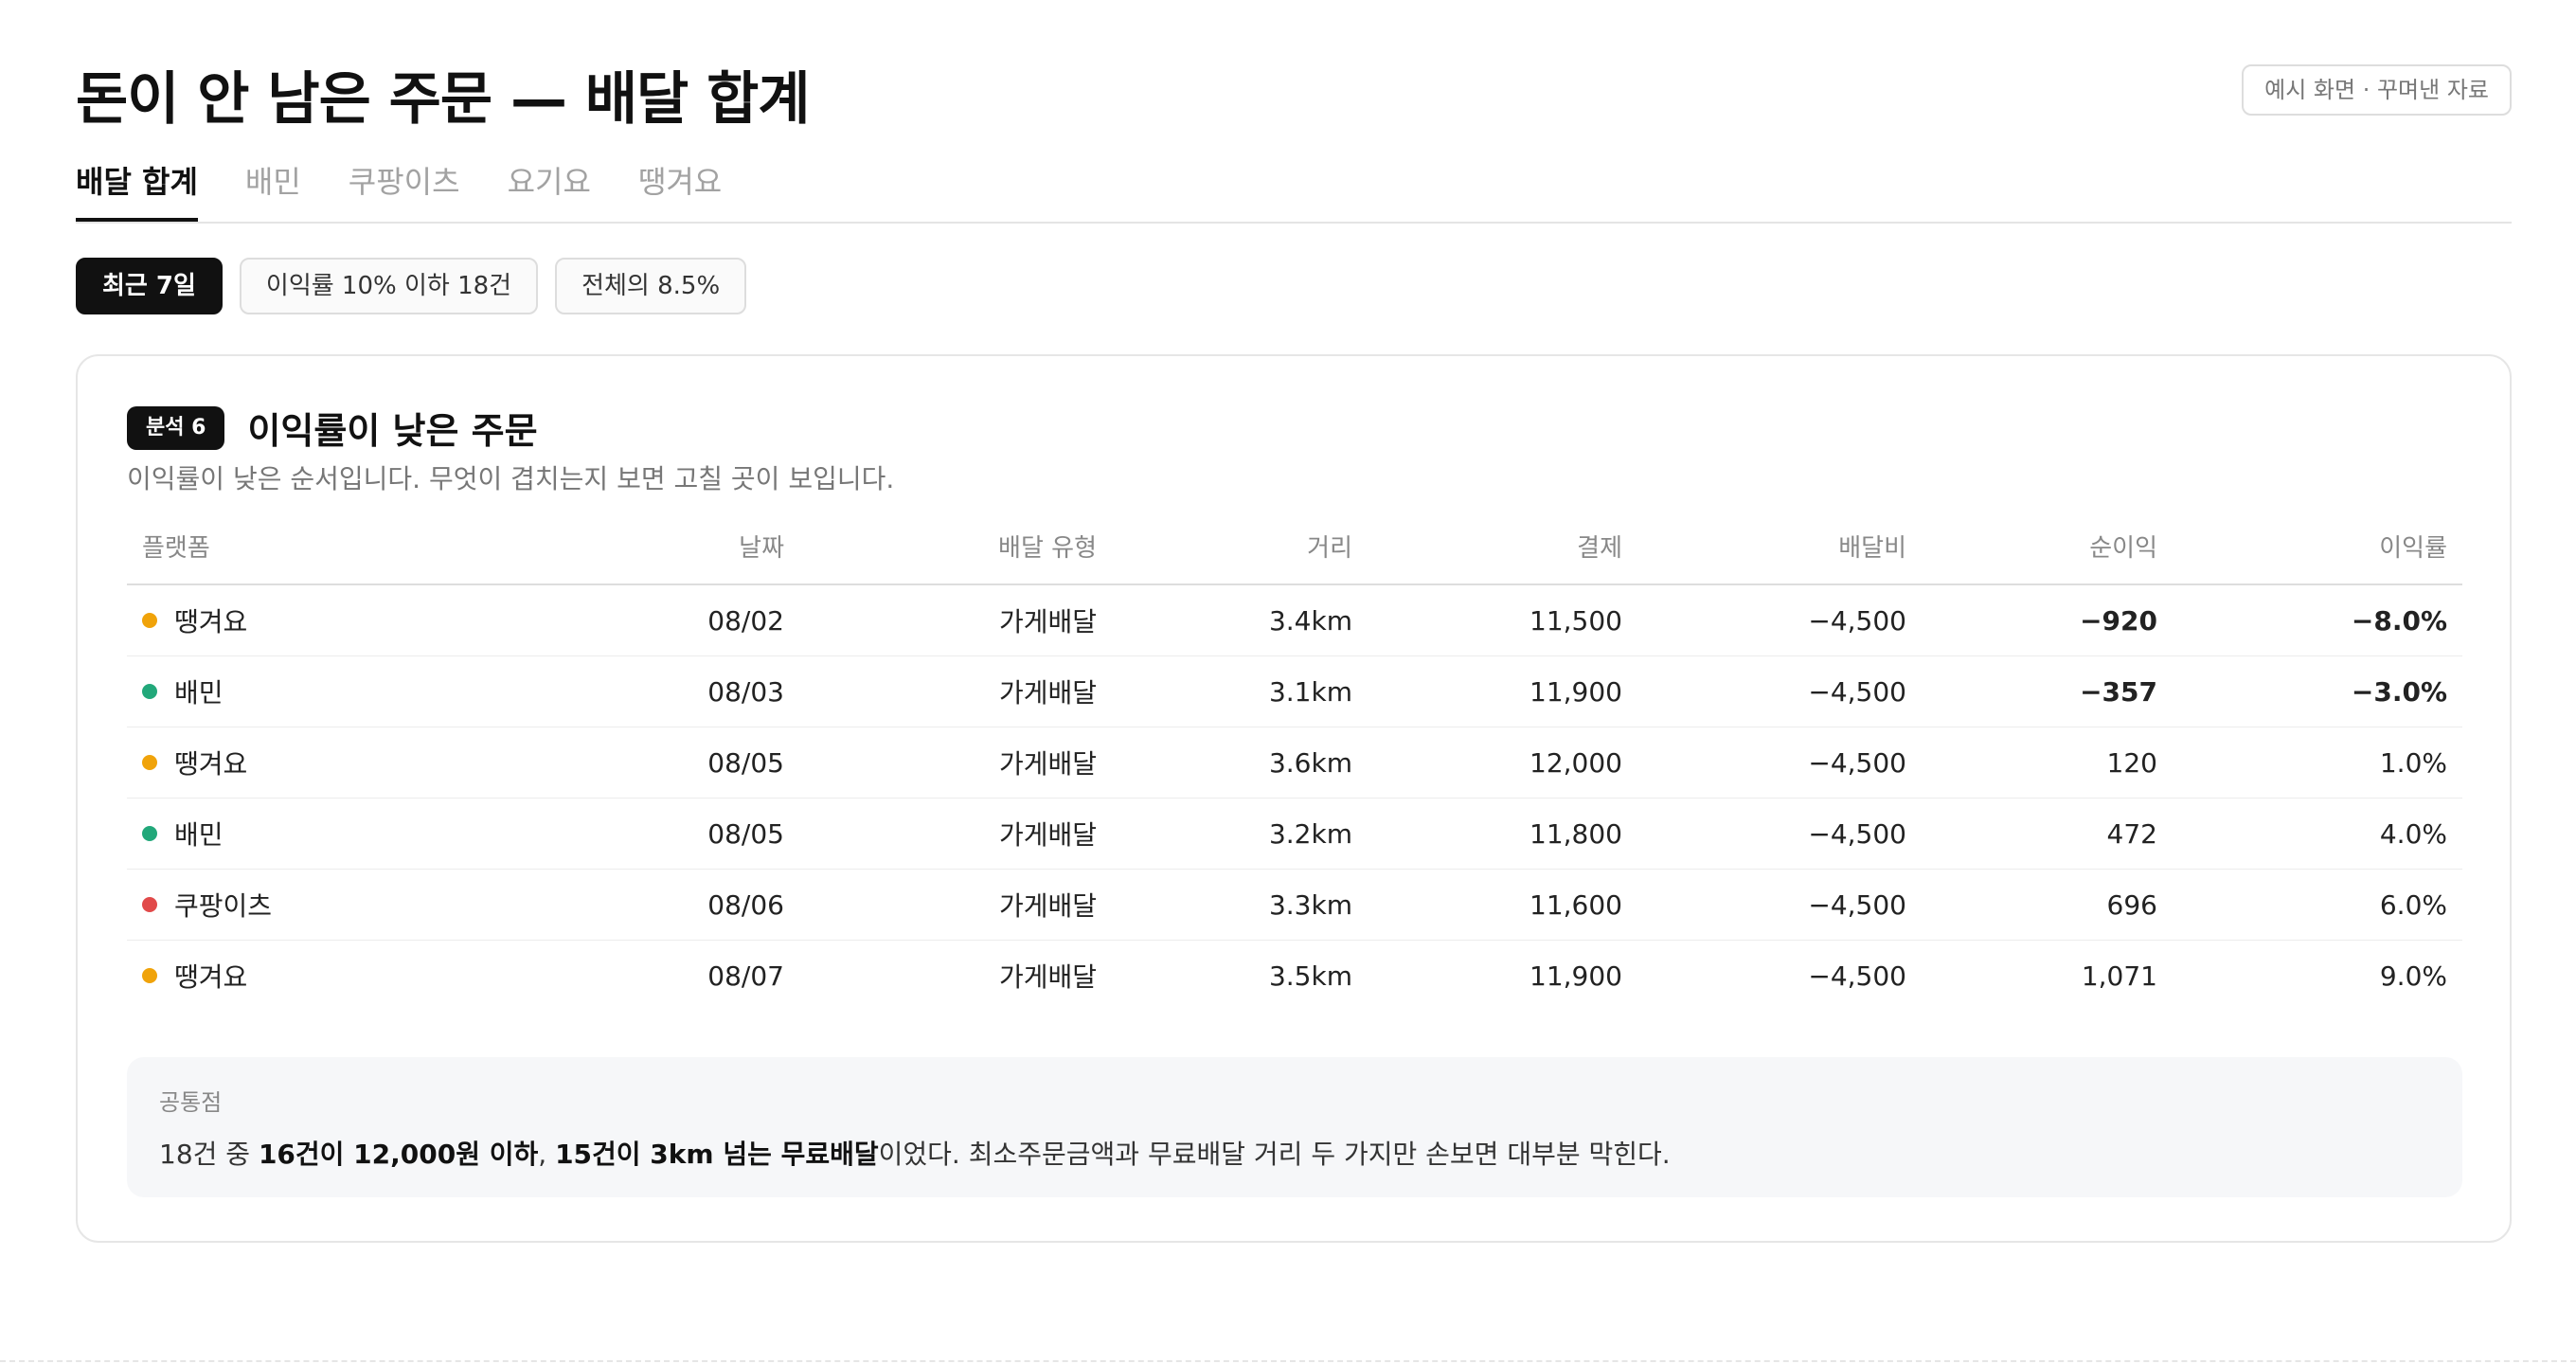 The width and height of the screenshot is (2576, 1364). What do you see at coordinates (717, 1154) in the screenshot?
I see `common-text-highlight: 15건이 3km 넘는 무료배달` at bounding box center [717, 1154].